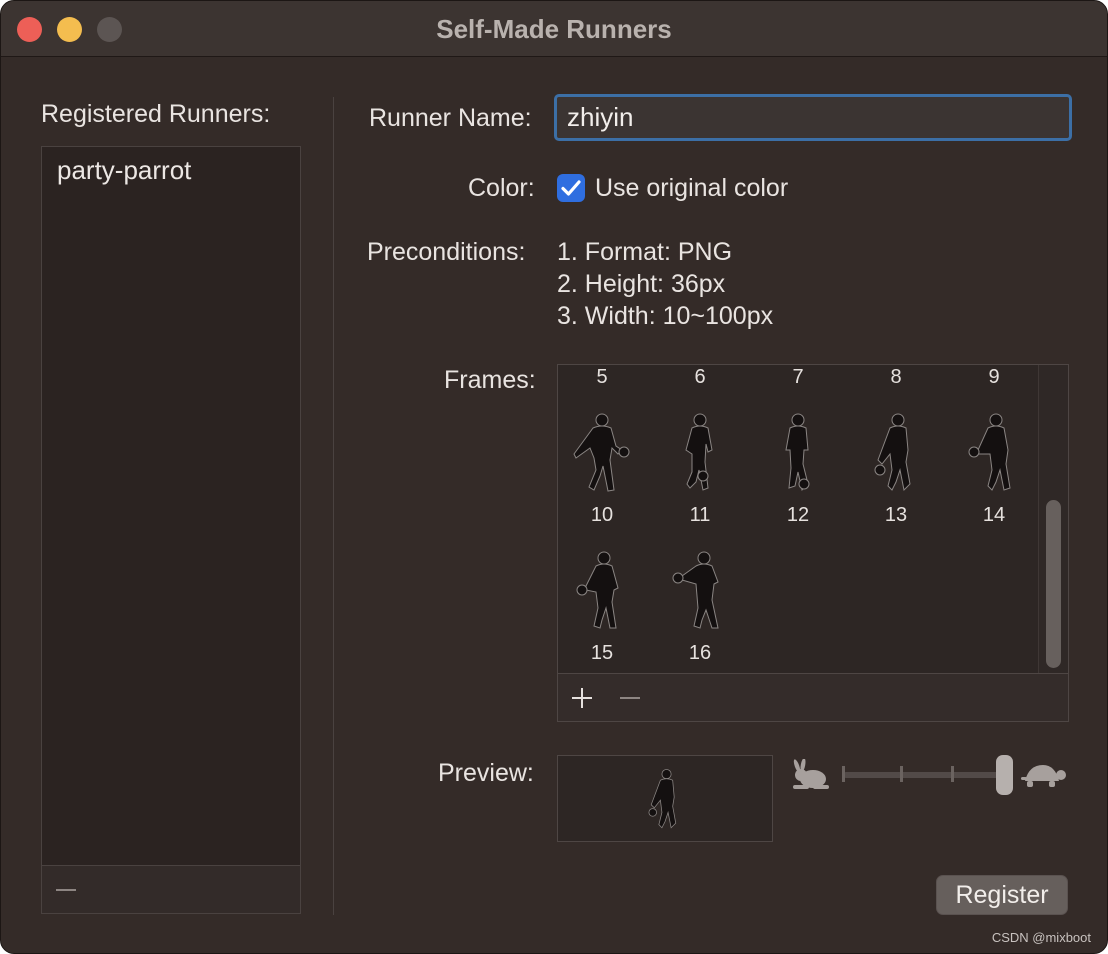 The image size is (1108, 954). I want to click on window-title: Self-Made Runners, so click(554, 29).